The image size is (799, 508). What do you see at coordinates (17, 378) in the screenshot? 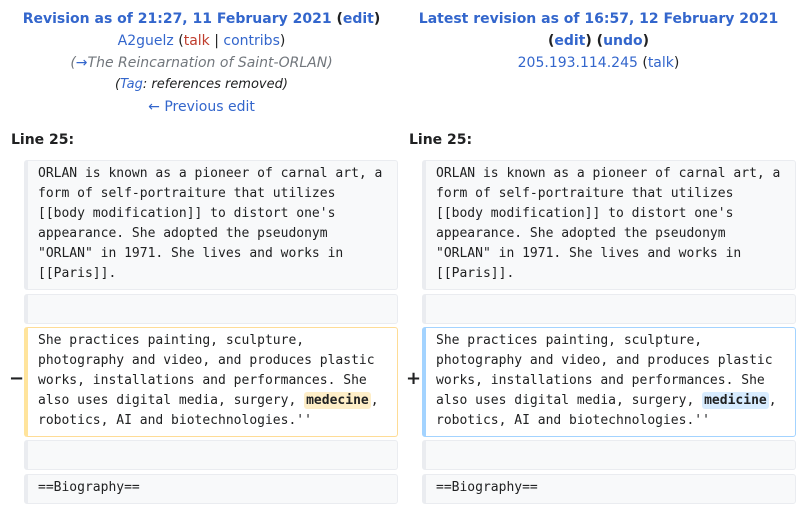
I see `deleted-line-marker: −` at bounding box center [17, 378].